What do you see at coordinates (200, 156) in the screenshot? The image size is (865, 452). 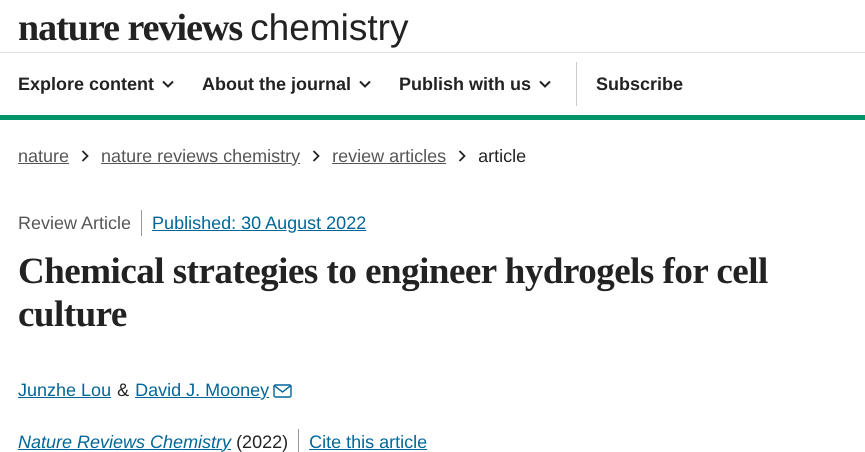 I see `breadcrumb-link: nature reviews chemistry` at bounding box center [200, 156].